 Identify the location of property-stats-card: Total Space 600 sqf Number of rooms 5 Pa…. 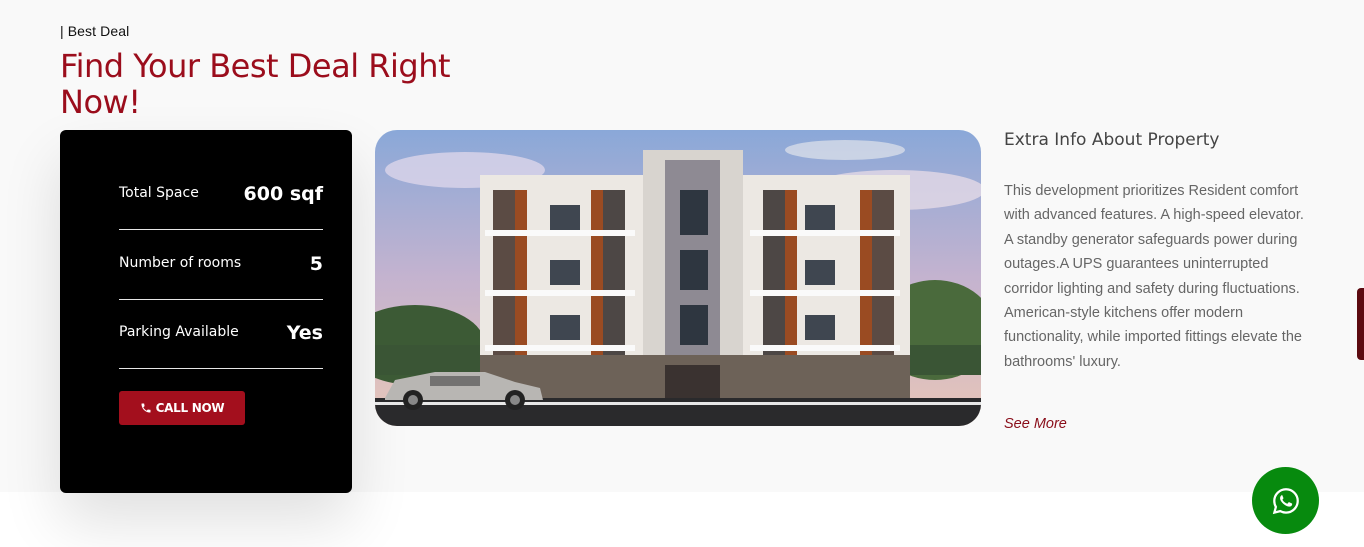
(206, 311).